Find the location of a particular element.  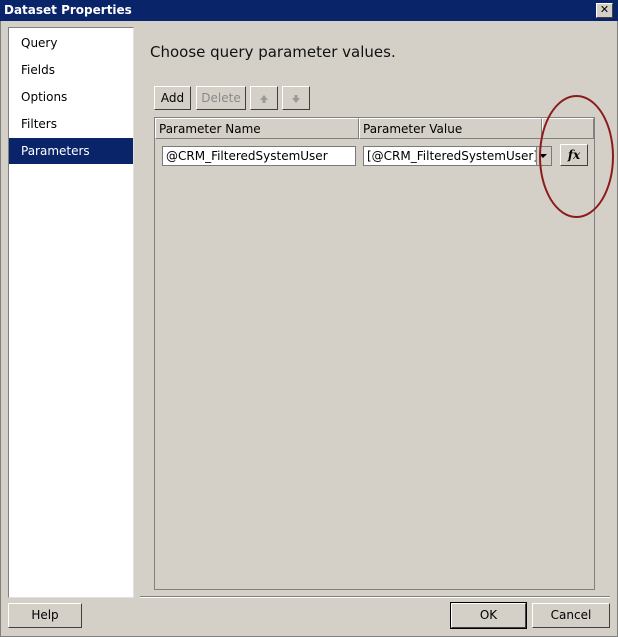

close-button: ✕ is located at coordinates (604, 10).